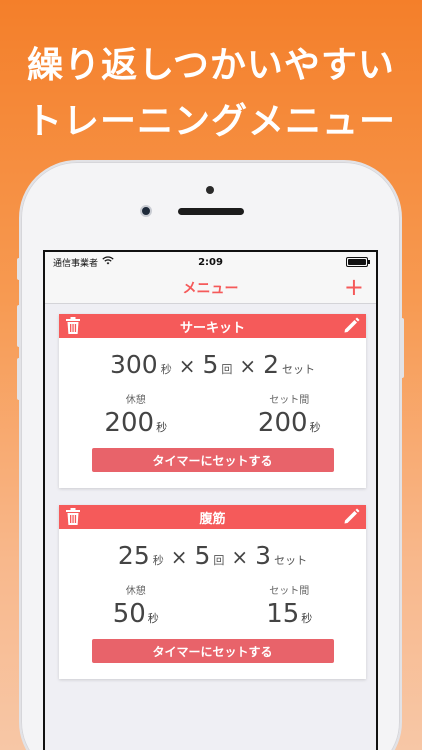 The height and width of the screenshot is (750, 422). Describe the element at coordinates (146, 211) in the screenshot. I see `front-camera` at that location.